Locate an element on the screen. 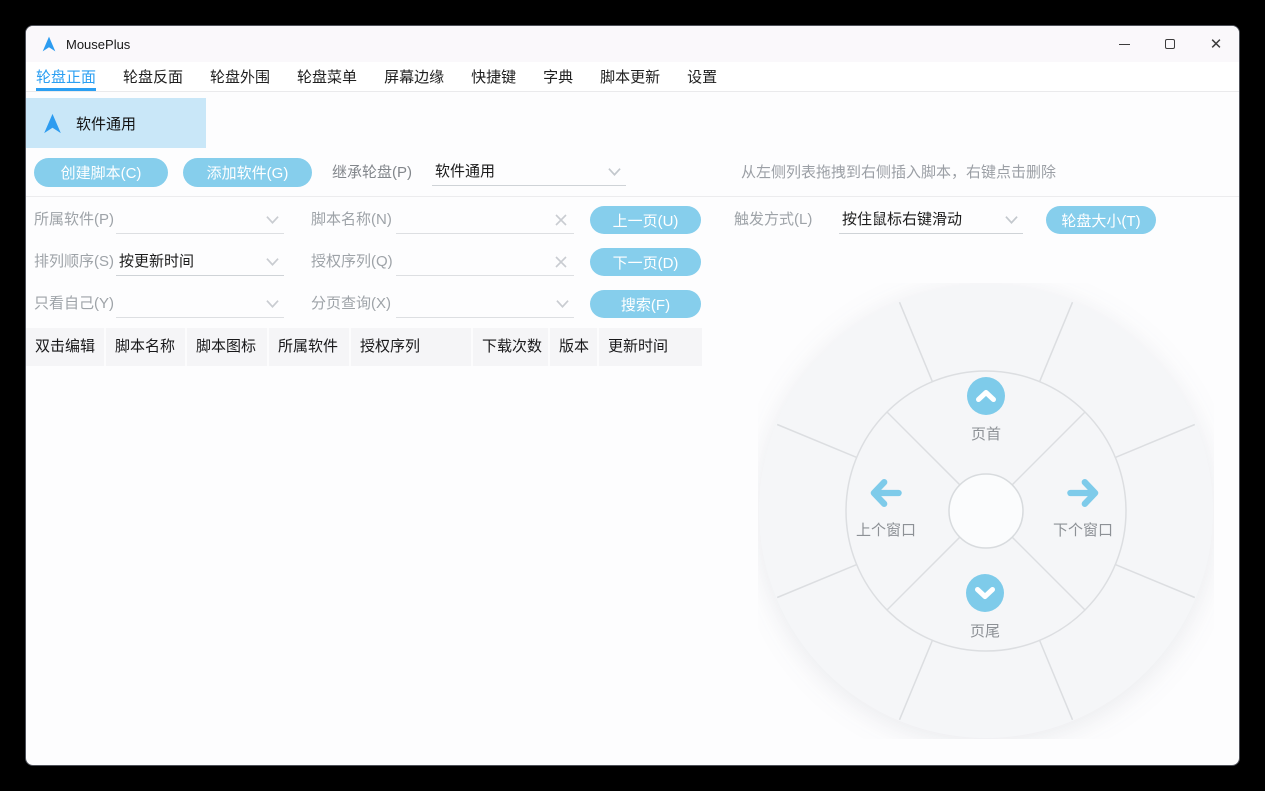 The height and width of the screenshot is (791, 1265). column-header: 脚本图标 is located at coordinates (228, 347).